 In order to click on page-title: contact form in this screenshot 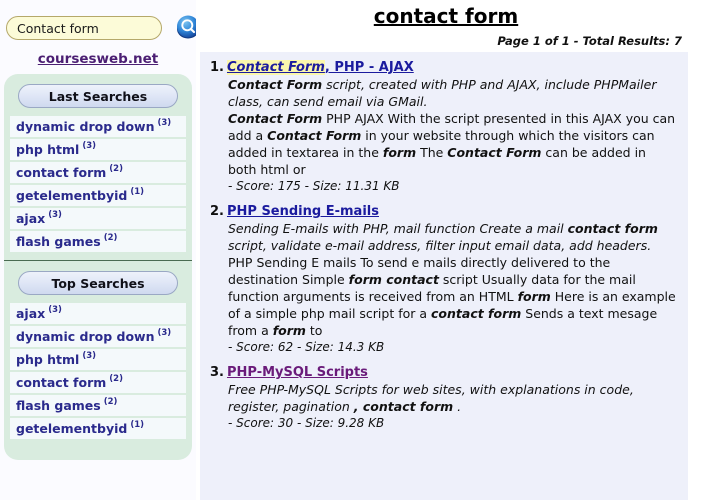, I will do `click(446, 16)`.